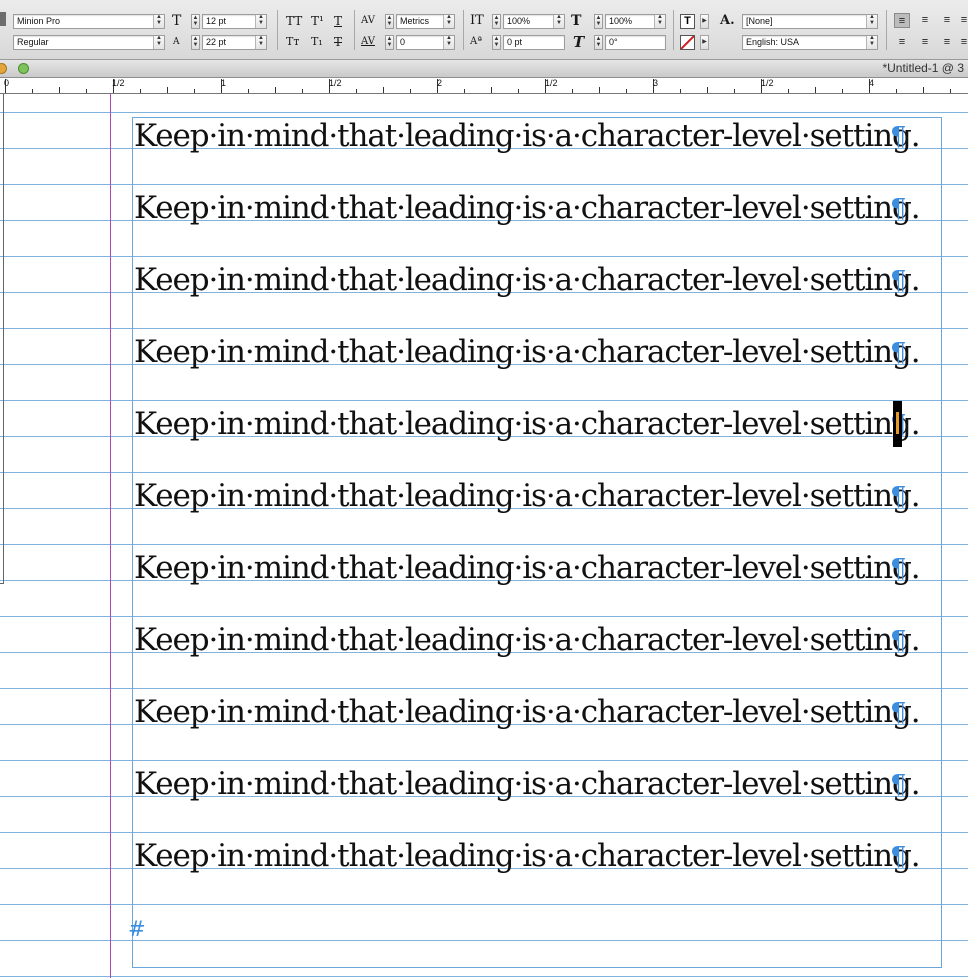  I want to click on all-caps-icon: TT, so click(294, 21).